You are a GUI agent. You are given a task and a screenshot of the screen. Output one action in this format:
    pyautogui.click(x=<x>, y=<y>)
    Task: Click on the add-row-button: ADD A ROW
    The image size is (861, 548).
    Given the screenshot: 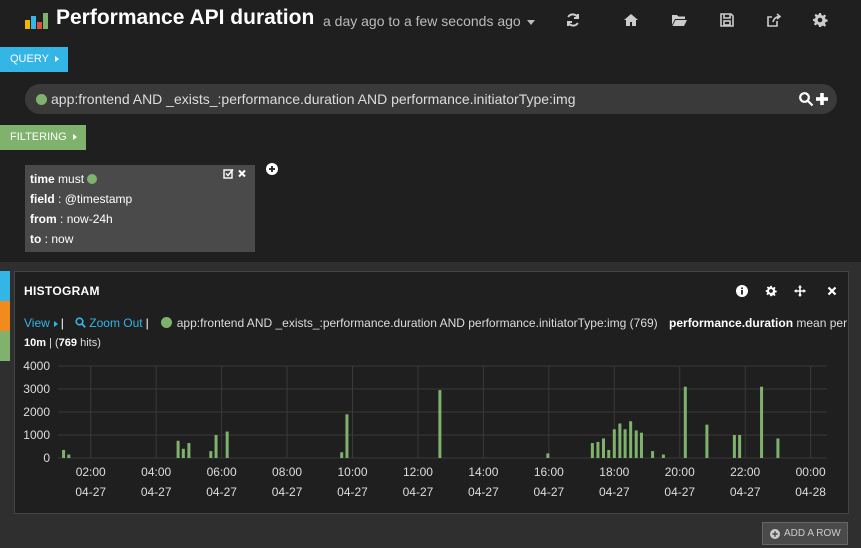 What is the action you would take?
    pyautogui.click(x=805, y=533)
    